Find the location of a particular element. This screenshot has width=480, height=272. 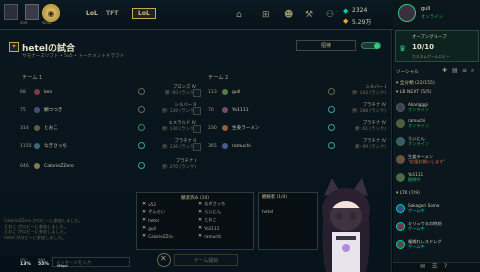

friend-item: 複雑れレスドレグ ゲーム中 is located at coordinates (438, 244).